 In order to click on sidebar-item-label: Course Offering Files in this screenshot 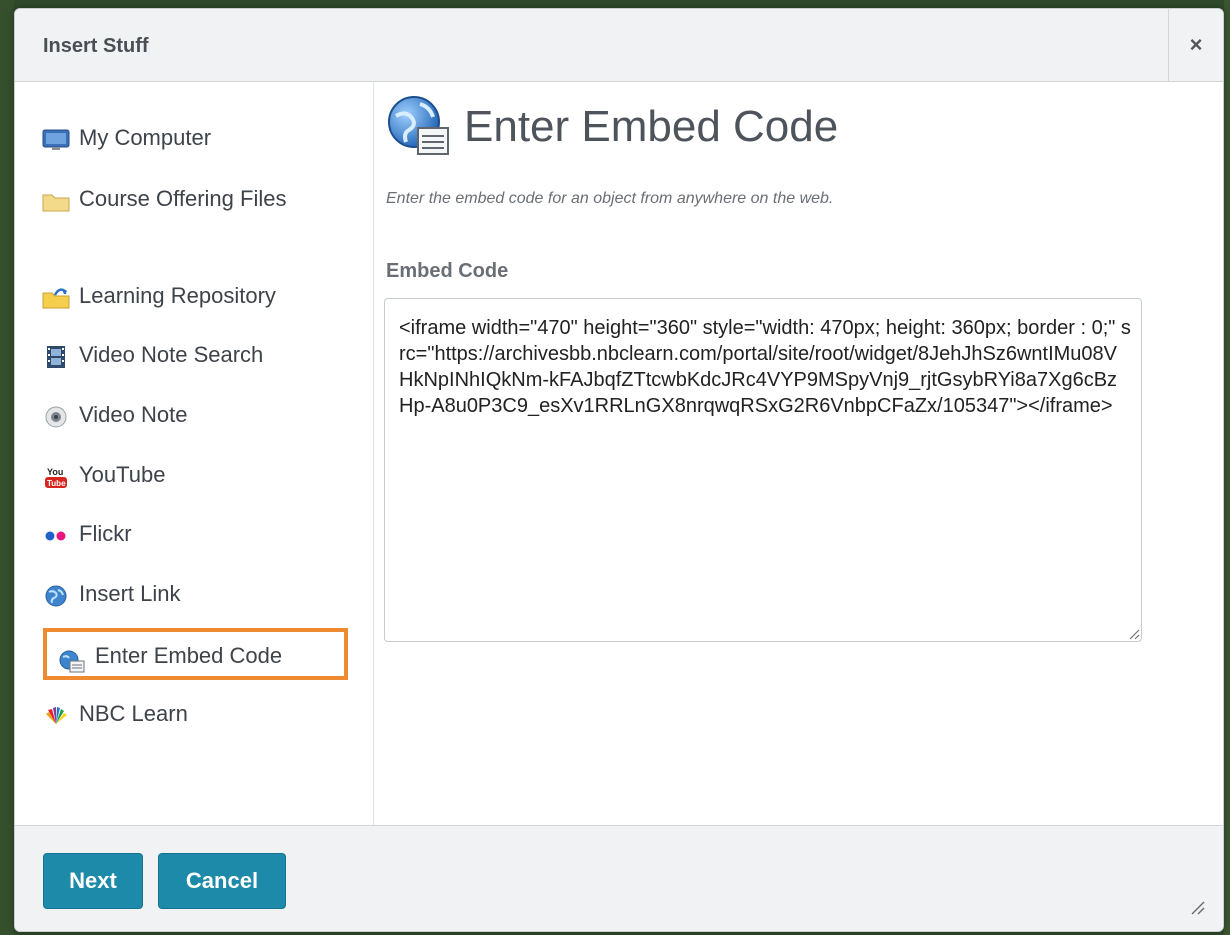, I will do `click(183, 198)`.